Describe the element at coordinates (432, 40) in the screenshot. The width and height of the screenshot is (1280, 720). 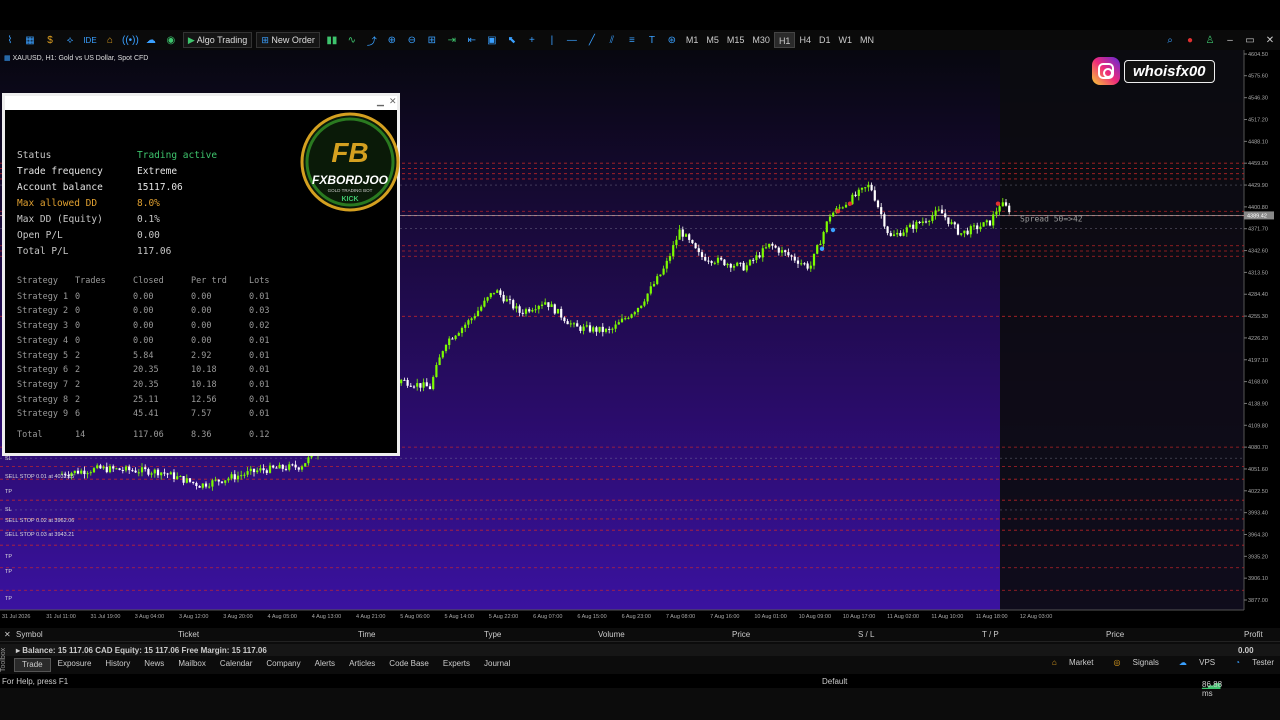
I see `grid-icon: ⊞` at that location.